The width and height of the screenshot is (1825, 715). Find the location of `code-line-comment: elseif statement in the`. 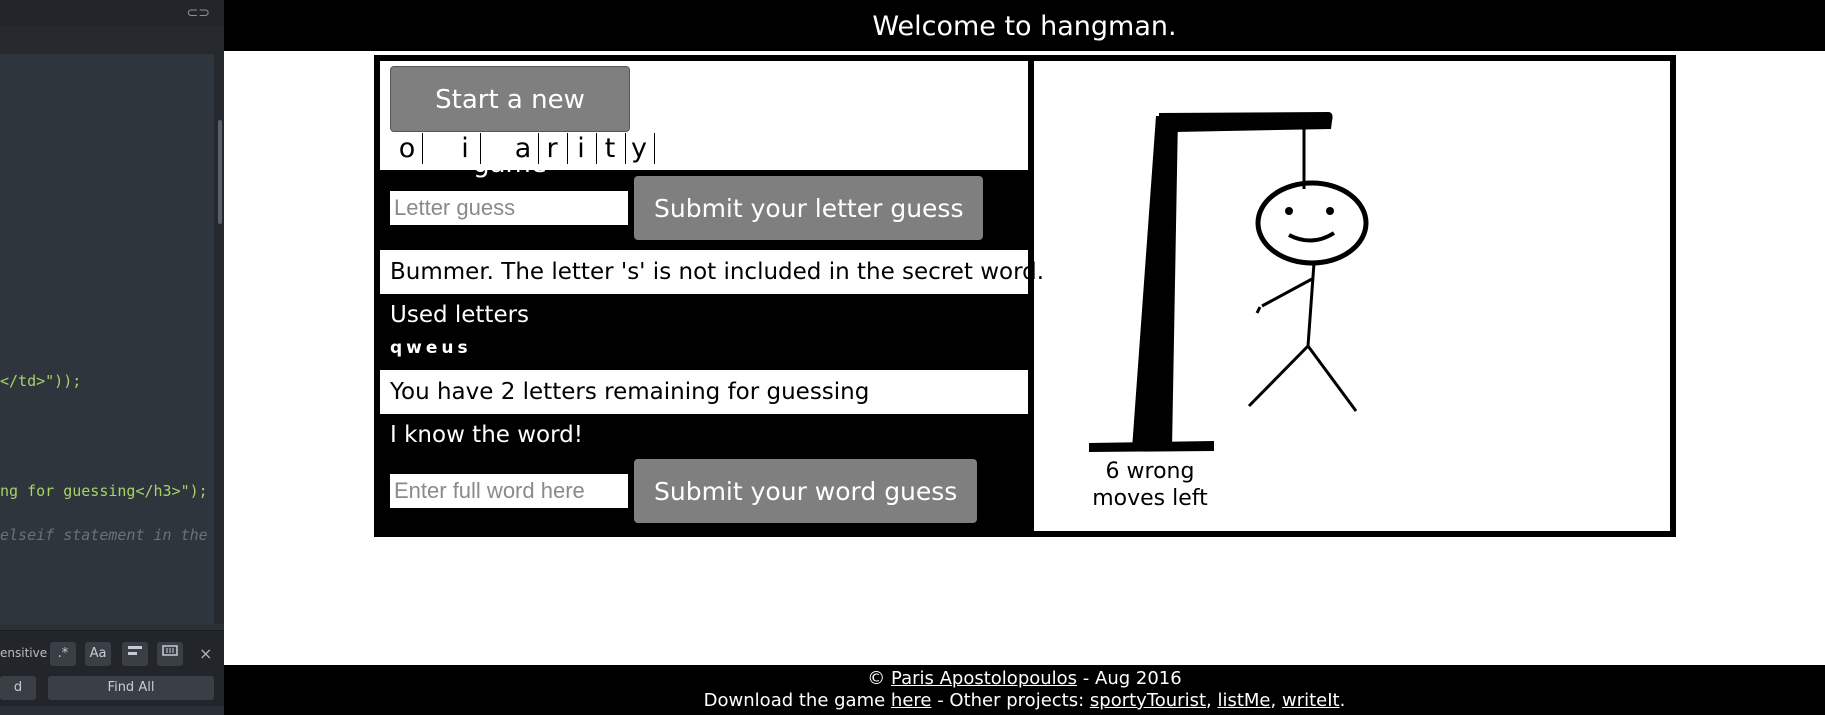

code-line-comment: elseif statement in the is located at coordinates (104, 535).